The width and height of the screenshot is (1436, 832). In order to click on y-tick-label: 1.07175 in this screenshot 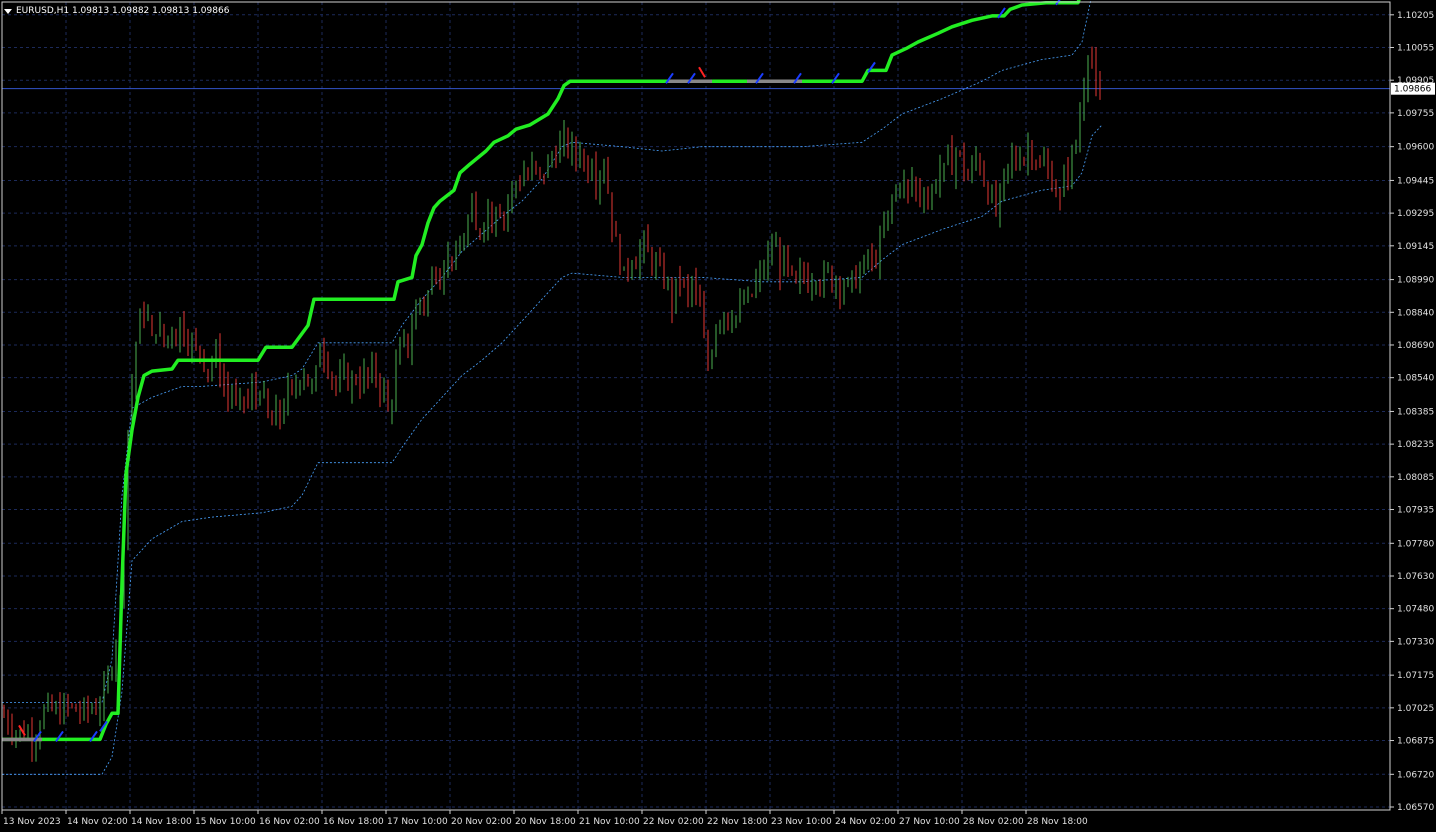, I will do `click(1415, 676)`.